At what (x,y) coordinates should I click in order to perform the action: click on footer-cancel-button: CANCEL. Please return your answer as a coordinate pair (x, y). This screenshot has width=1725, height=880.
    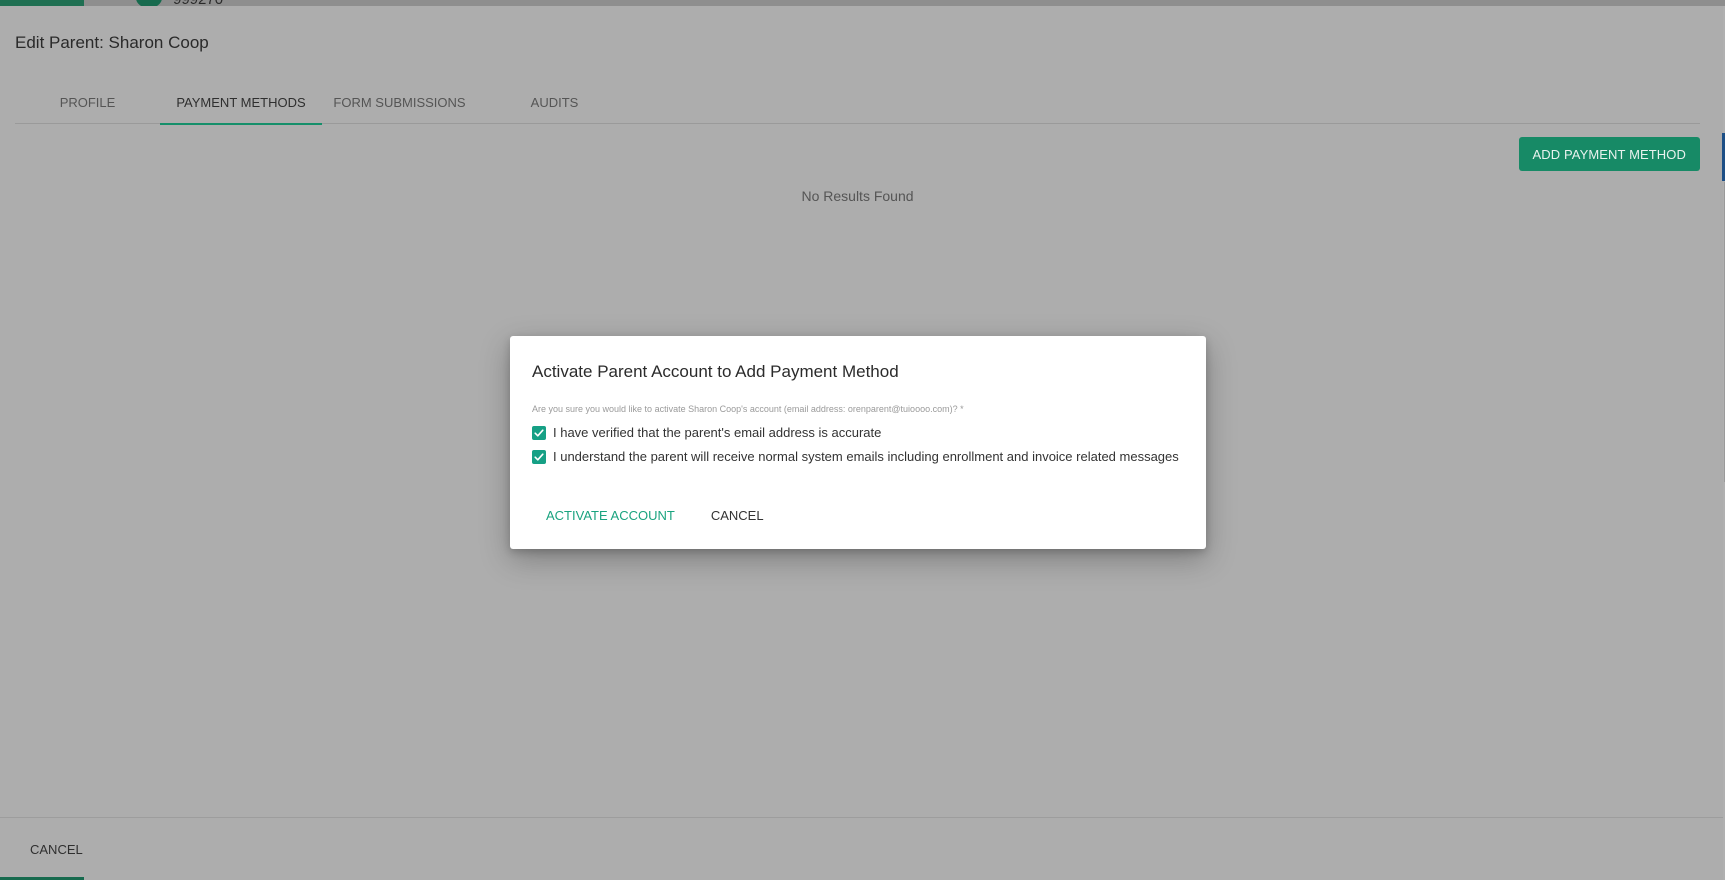
    Looking at the image, I should click on (56, 849).